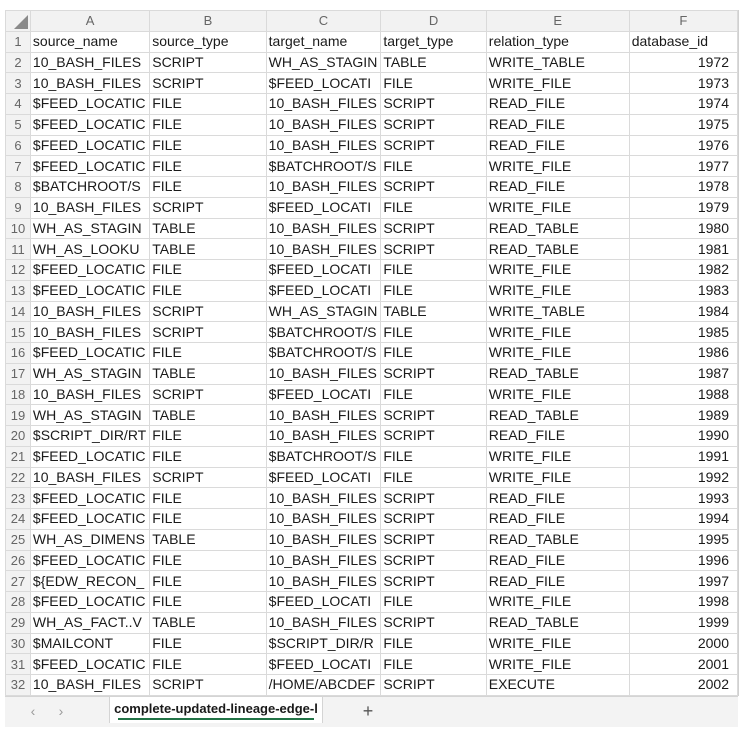 The width and height of the screenshot is (748, 734). I want to click on cell-d16: FILE, so click(433, 353).